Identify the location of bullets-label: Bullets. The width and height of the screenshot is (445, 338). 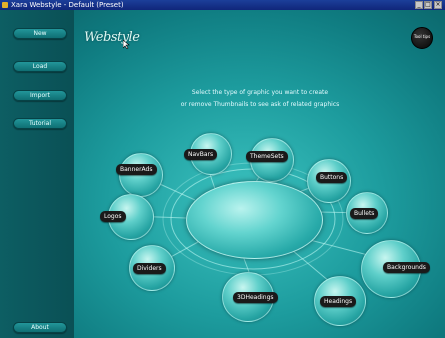
(364, 213).